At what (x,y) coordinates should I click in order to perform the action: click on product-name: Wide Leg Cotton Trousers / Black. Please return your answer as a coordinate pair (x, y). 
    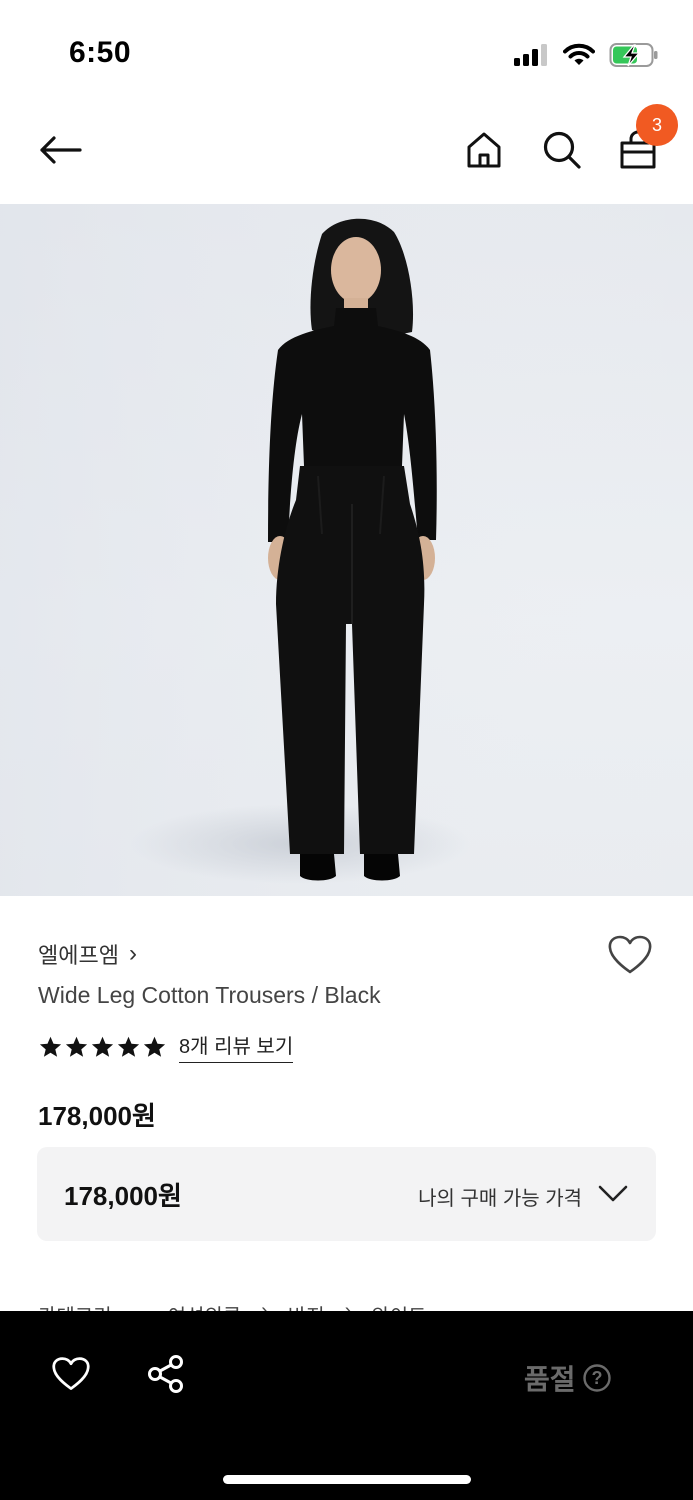
    Looking at the image, I should click on (209, 995).